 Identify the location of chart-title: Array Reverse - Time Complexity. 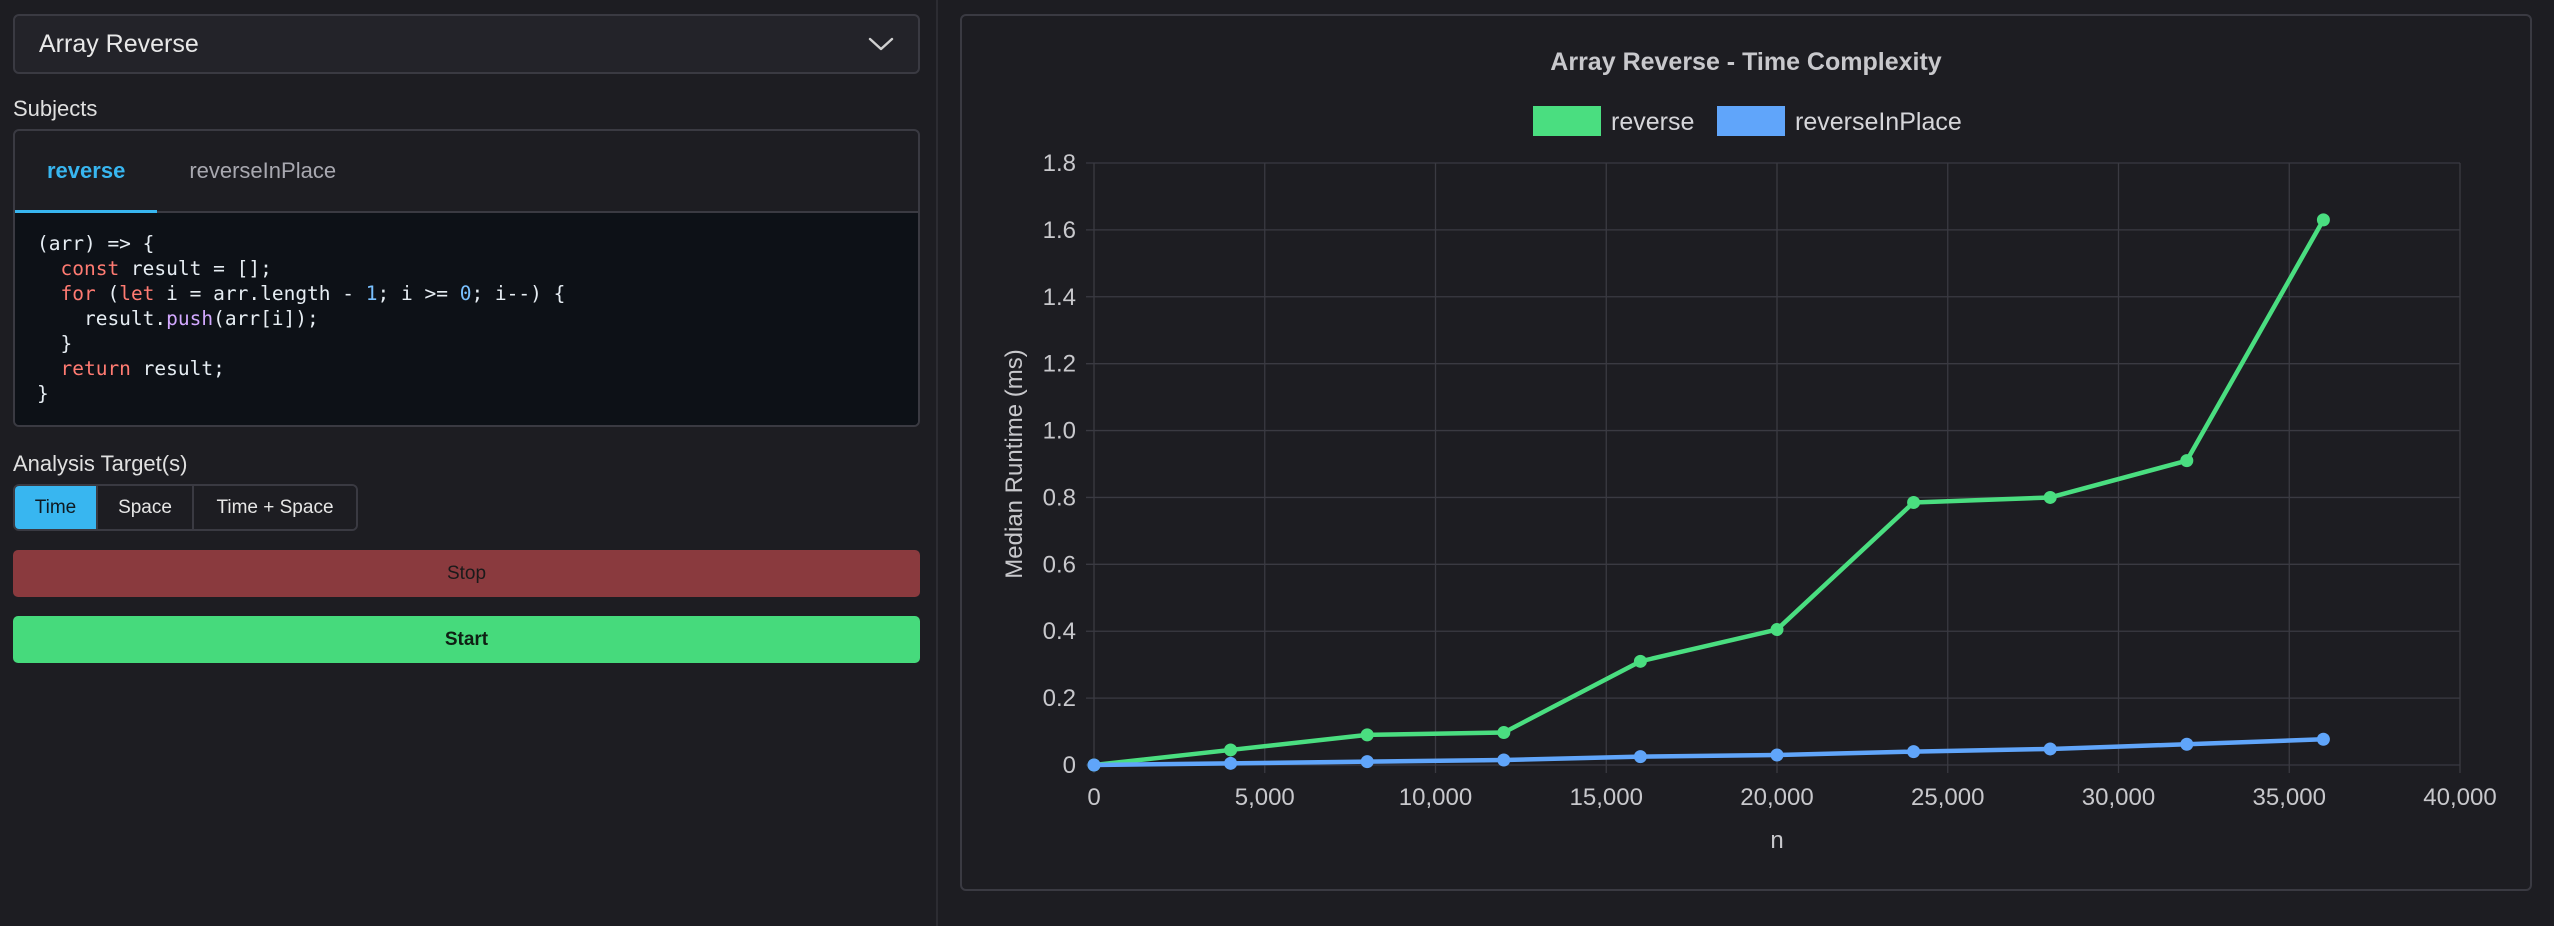
(1745, 62).